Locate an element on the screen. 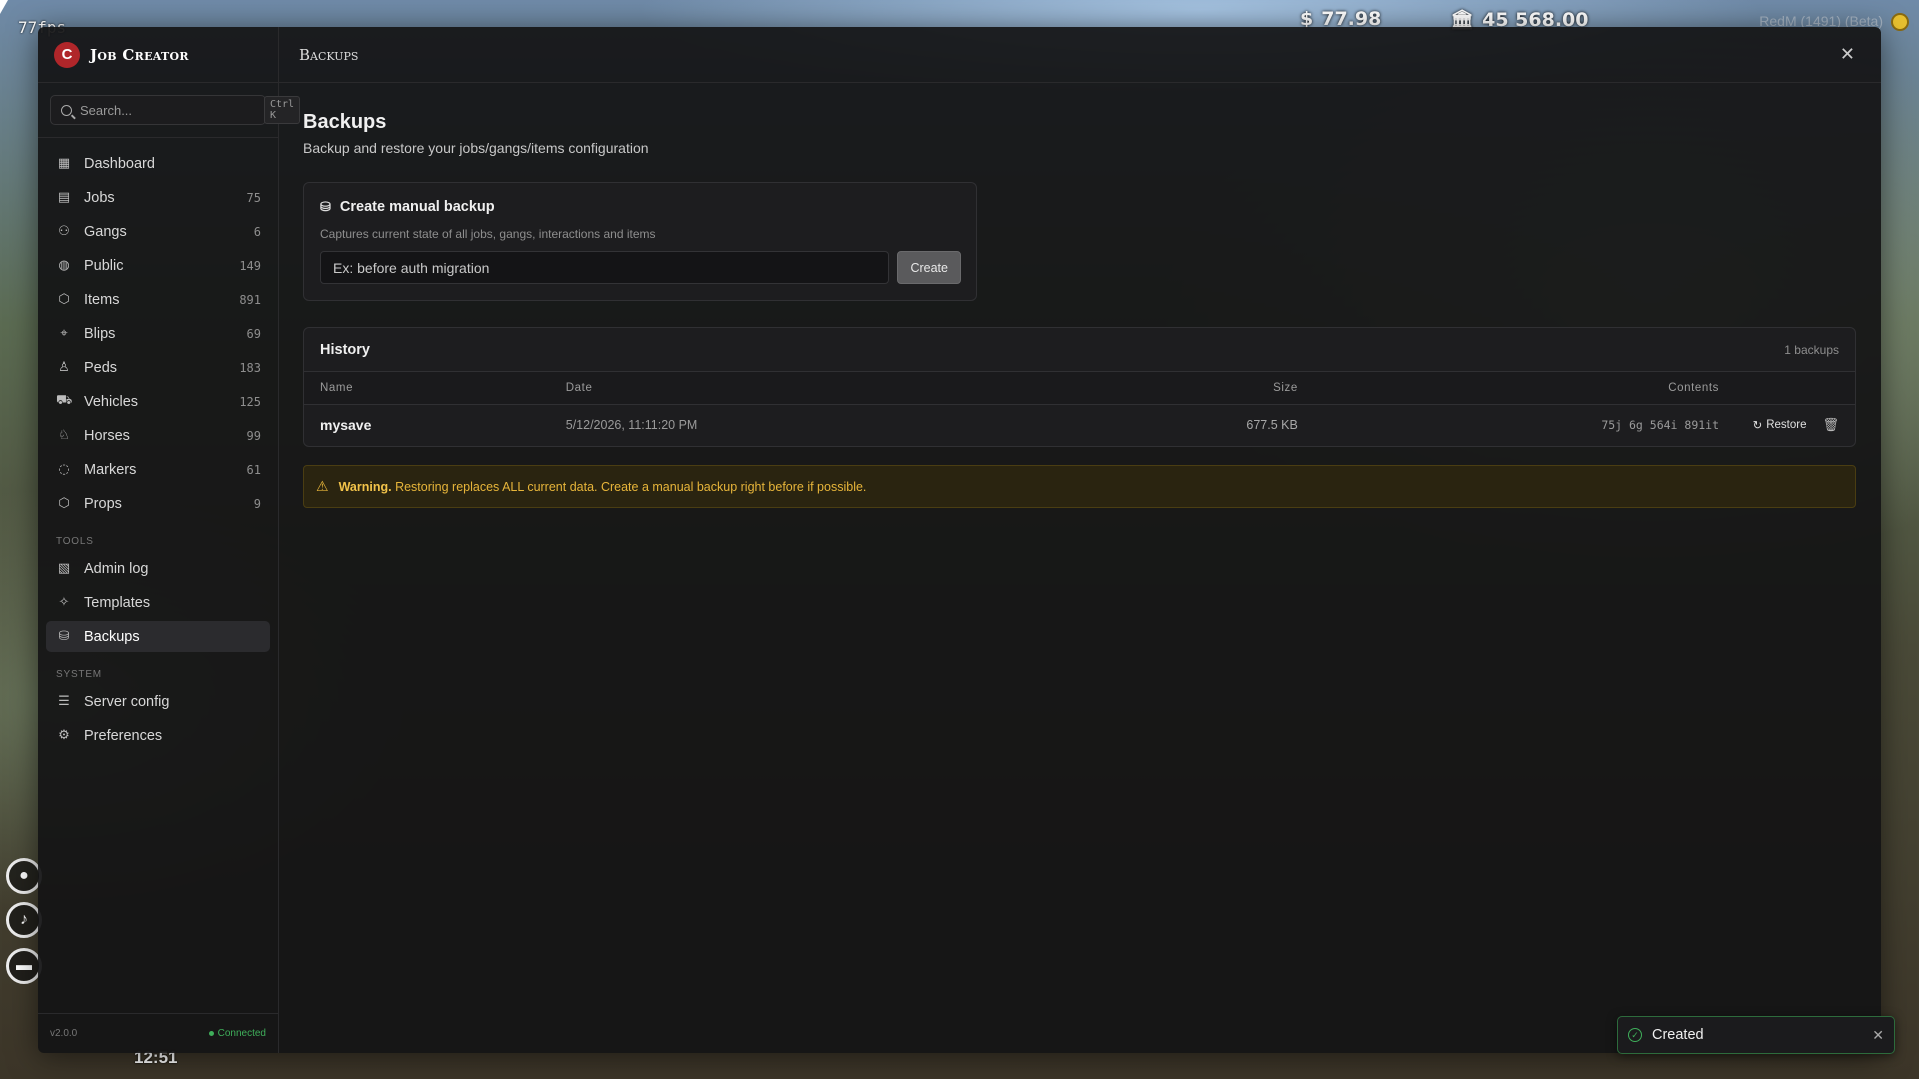 The image size is (1919, 1079). search-icon is located at coordinates (66, 110).